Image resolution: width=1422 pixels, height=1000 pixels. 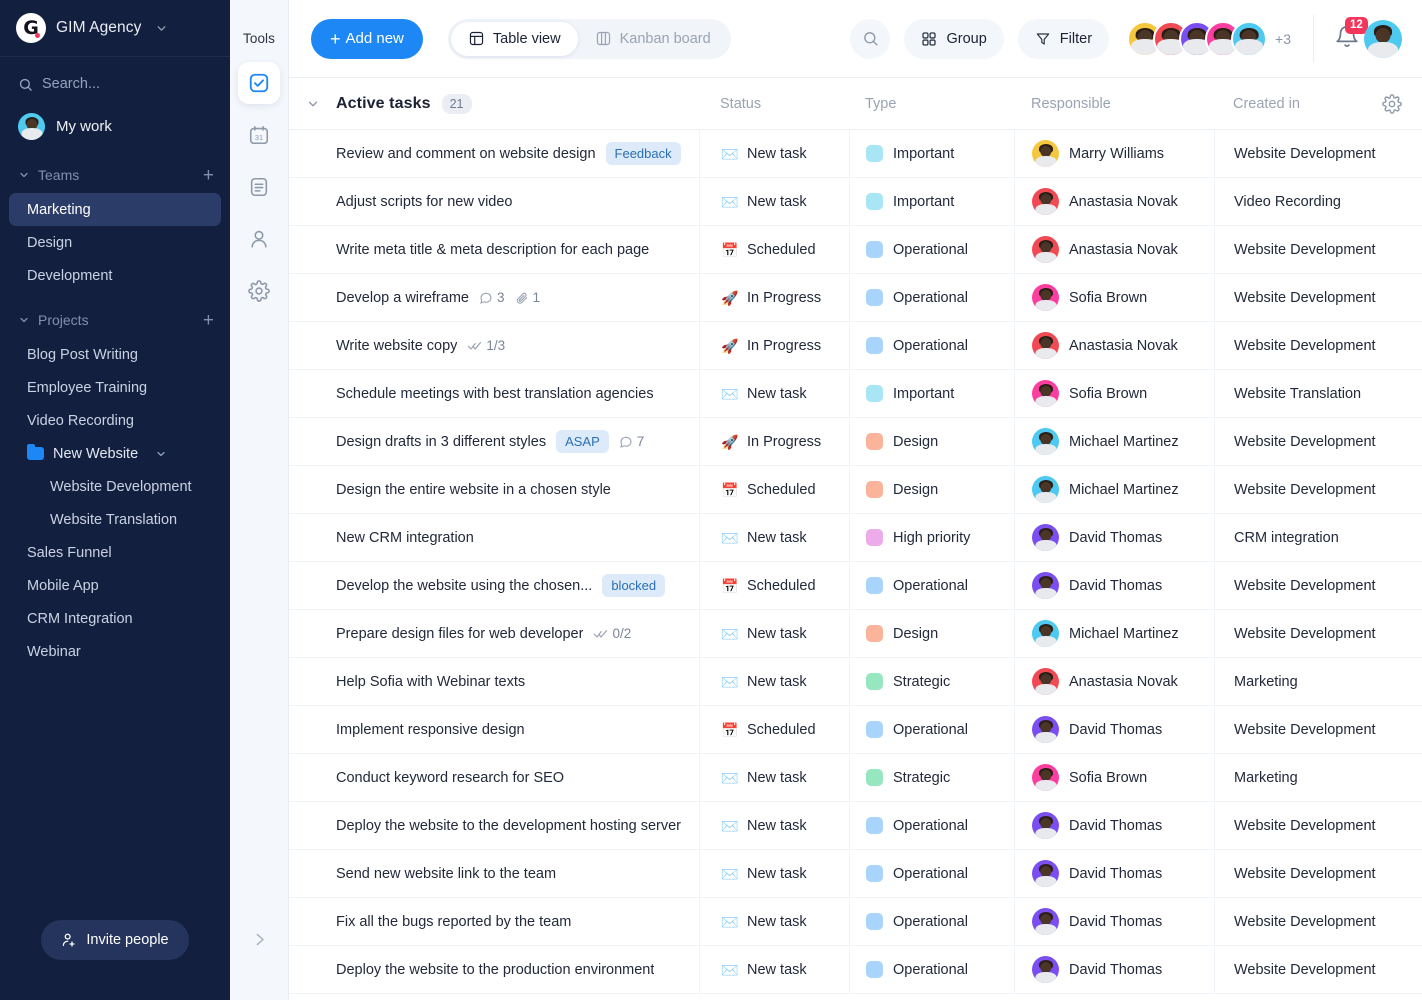 I want to click on sidebar-item-project-1: Employee Training, so click(x=115, y=387).